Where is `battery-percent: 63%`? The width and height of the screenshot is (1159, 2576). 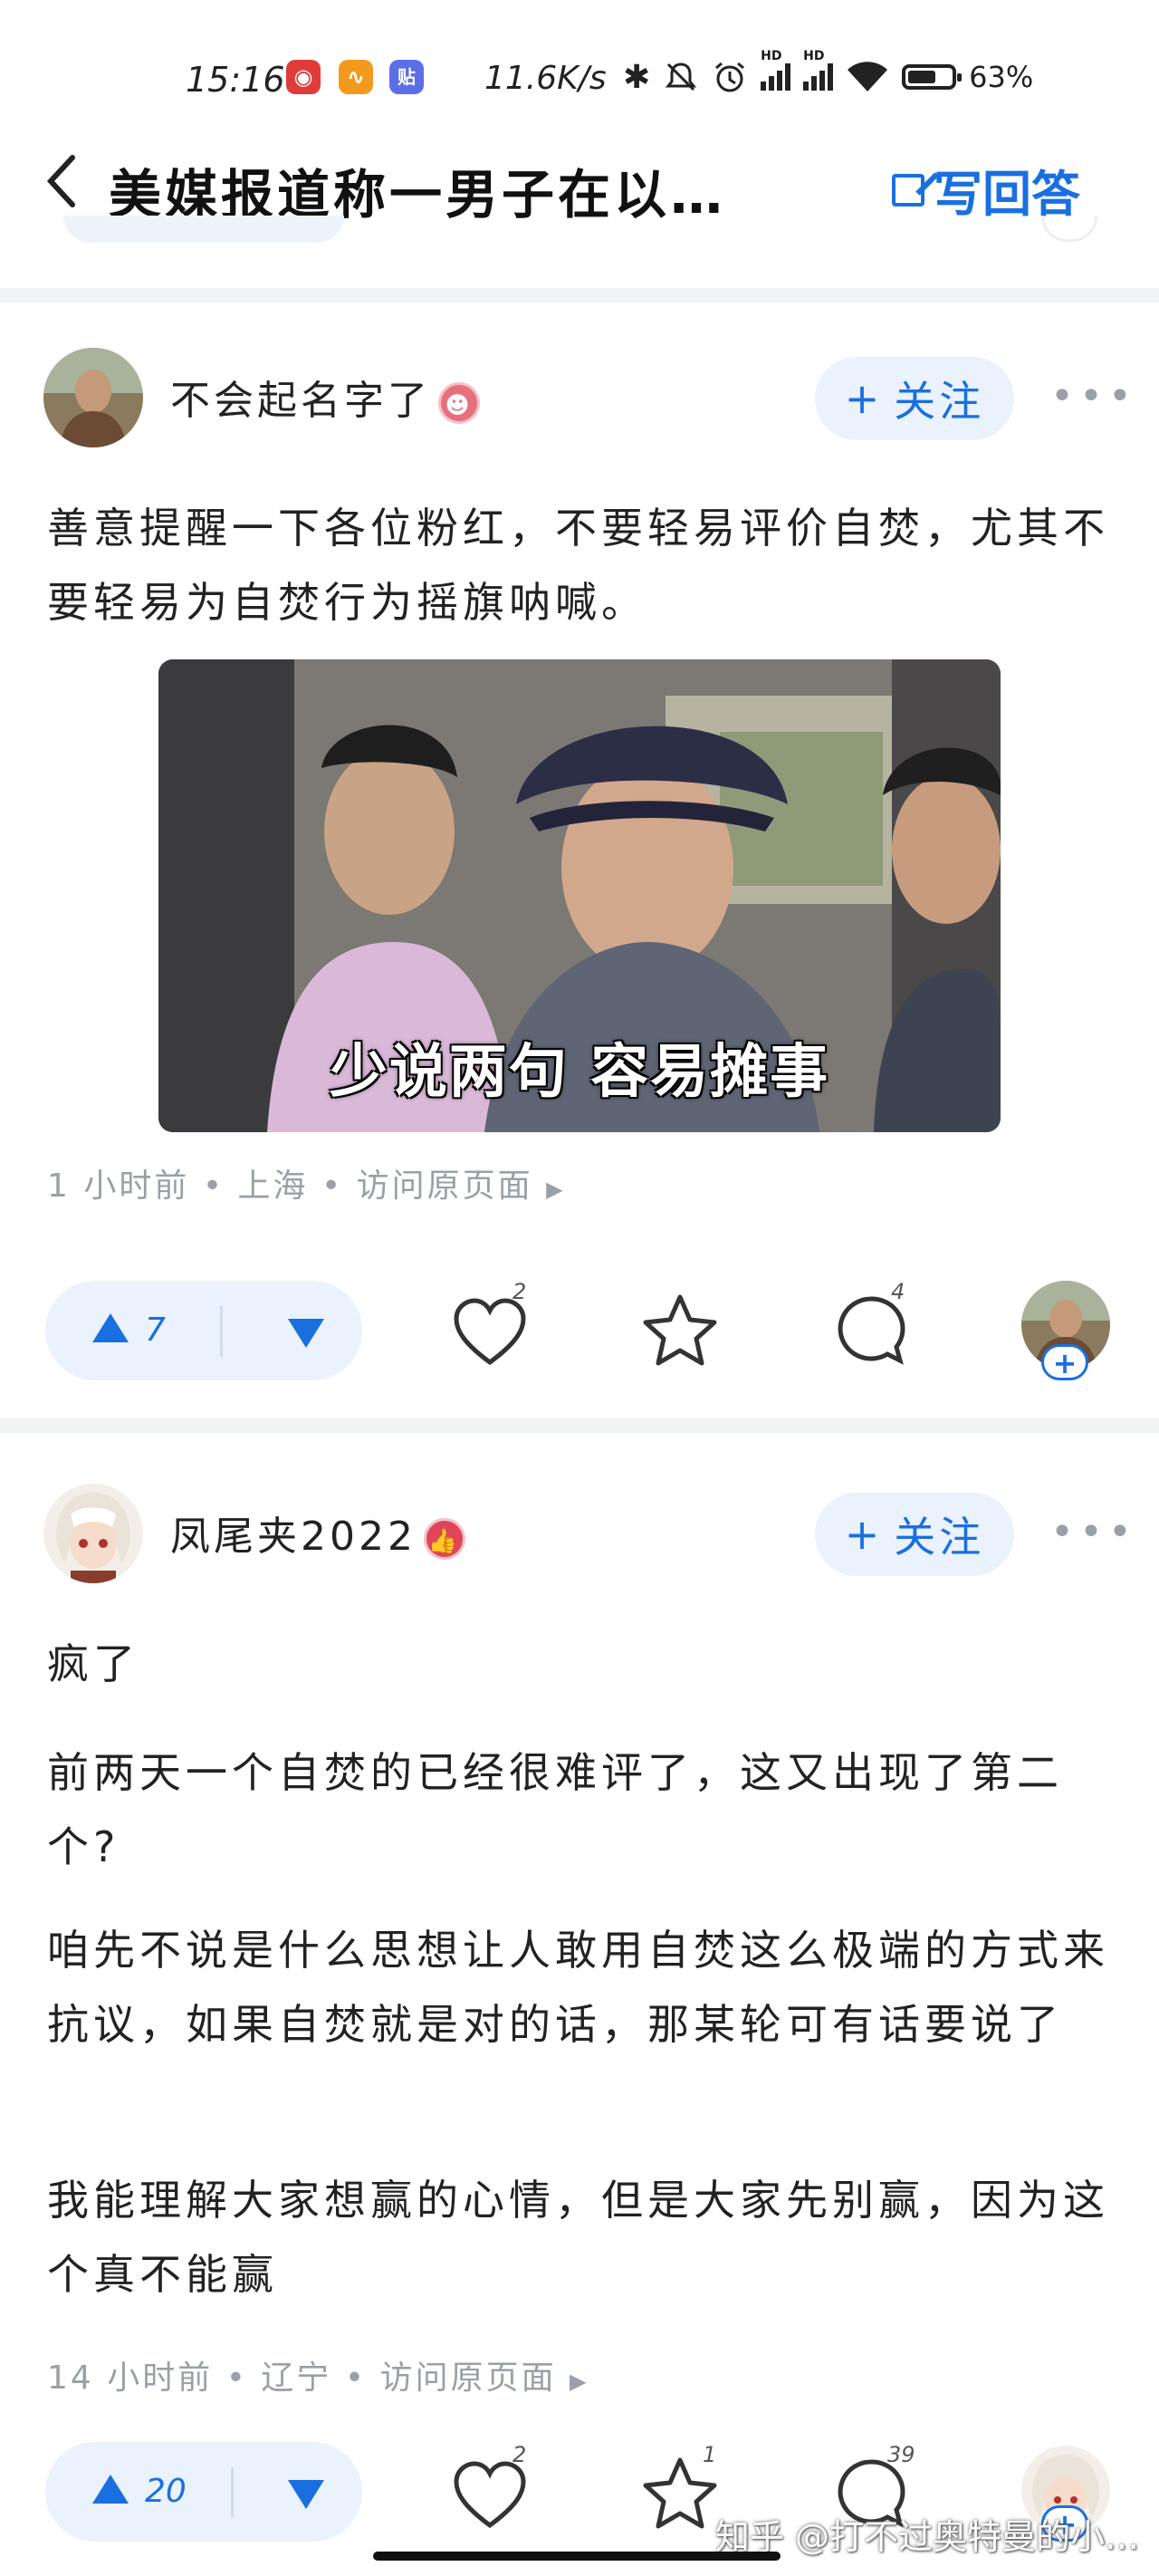 battery-percent: 63% is located at coordinates (1001, 77).